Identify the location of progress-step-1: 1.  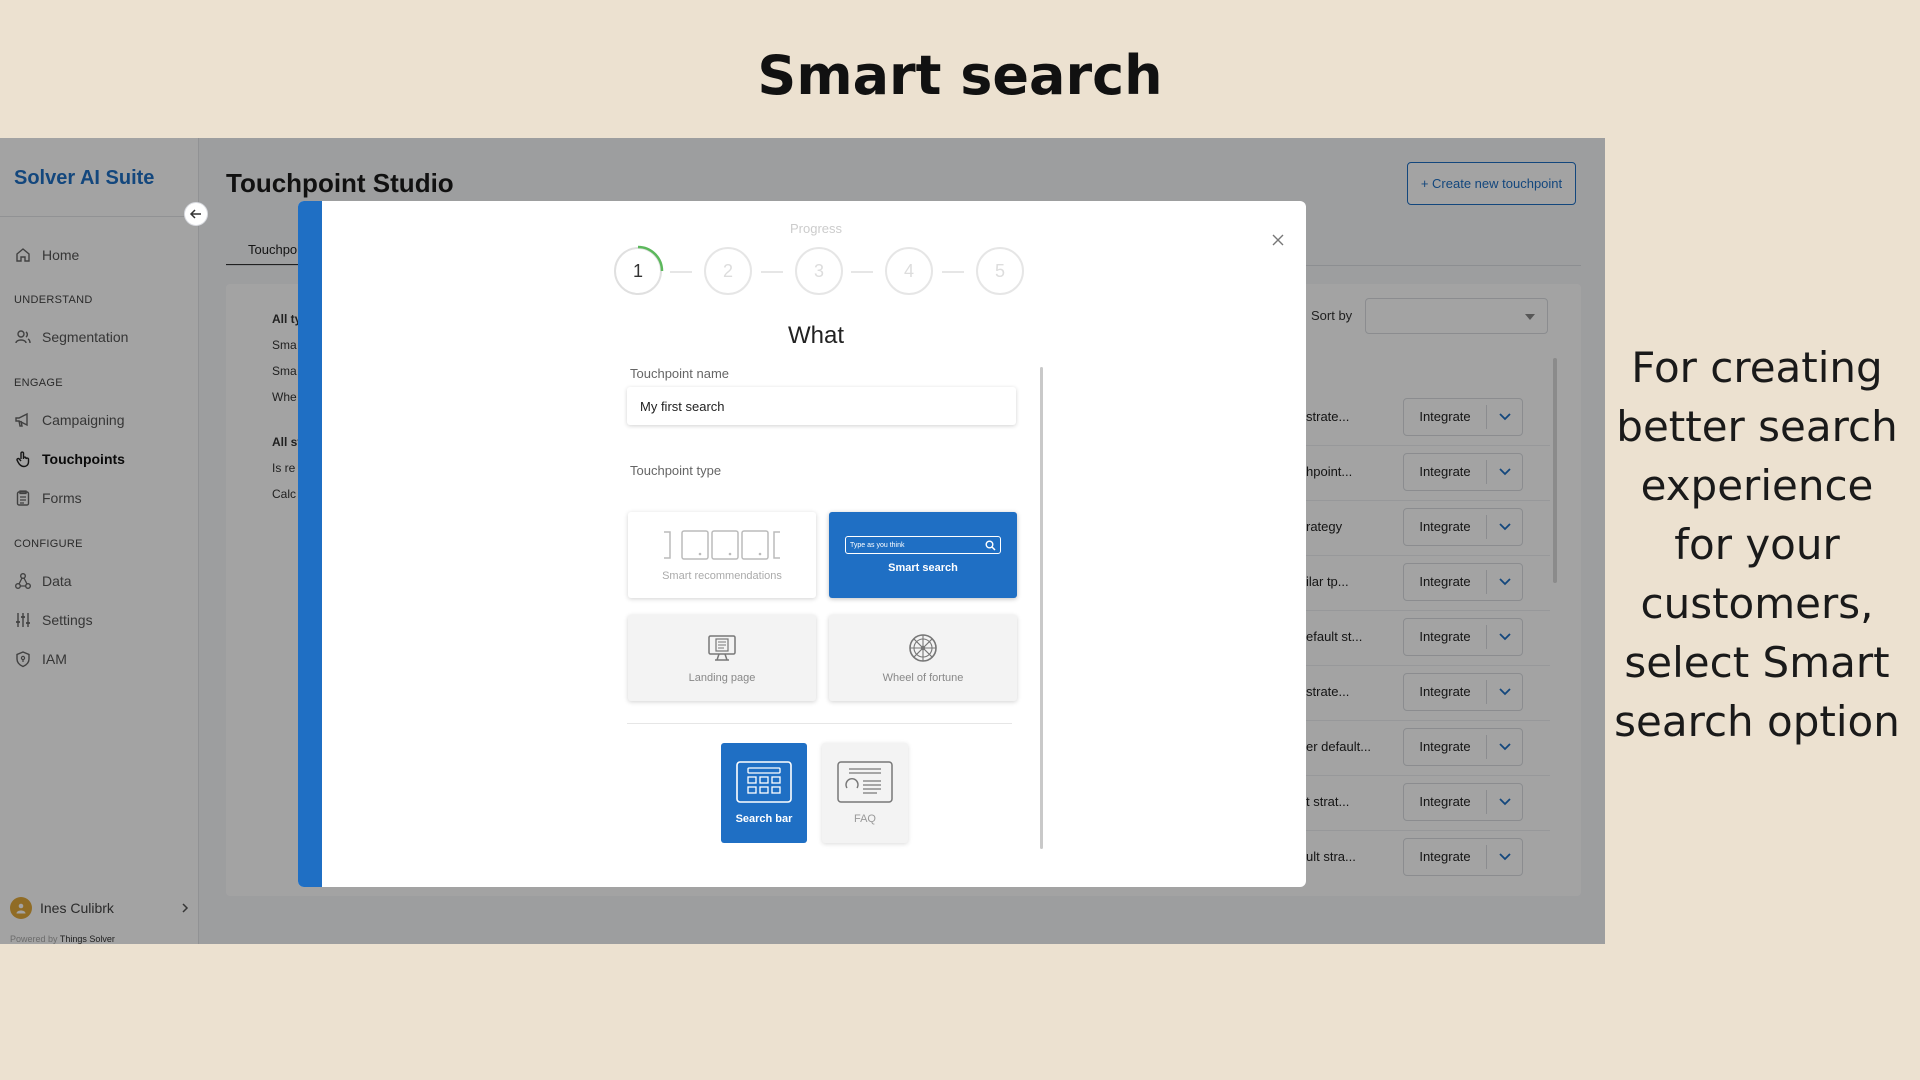
(639, 270).